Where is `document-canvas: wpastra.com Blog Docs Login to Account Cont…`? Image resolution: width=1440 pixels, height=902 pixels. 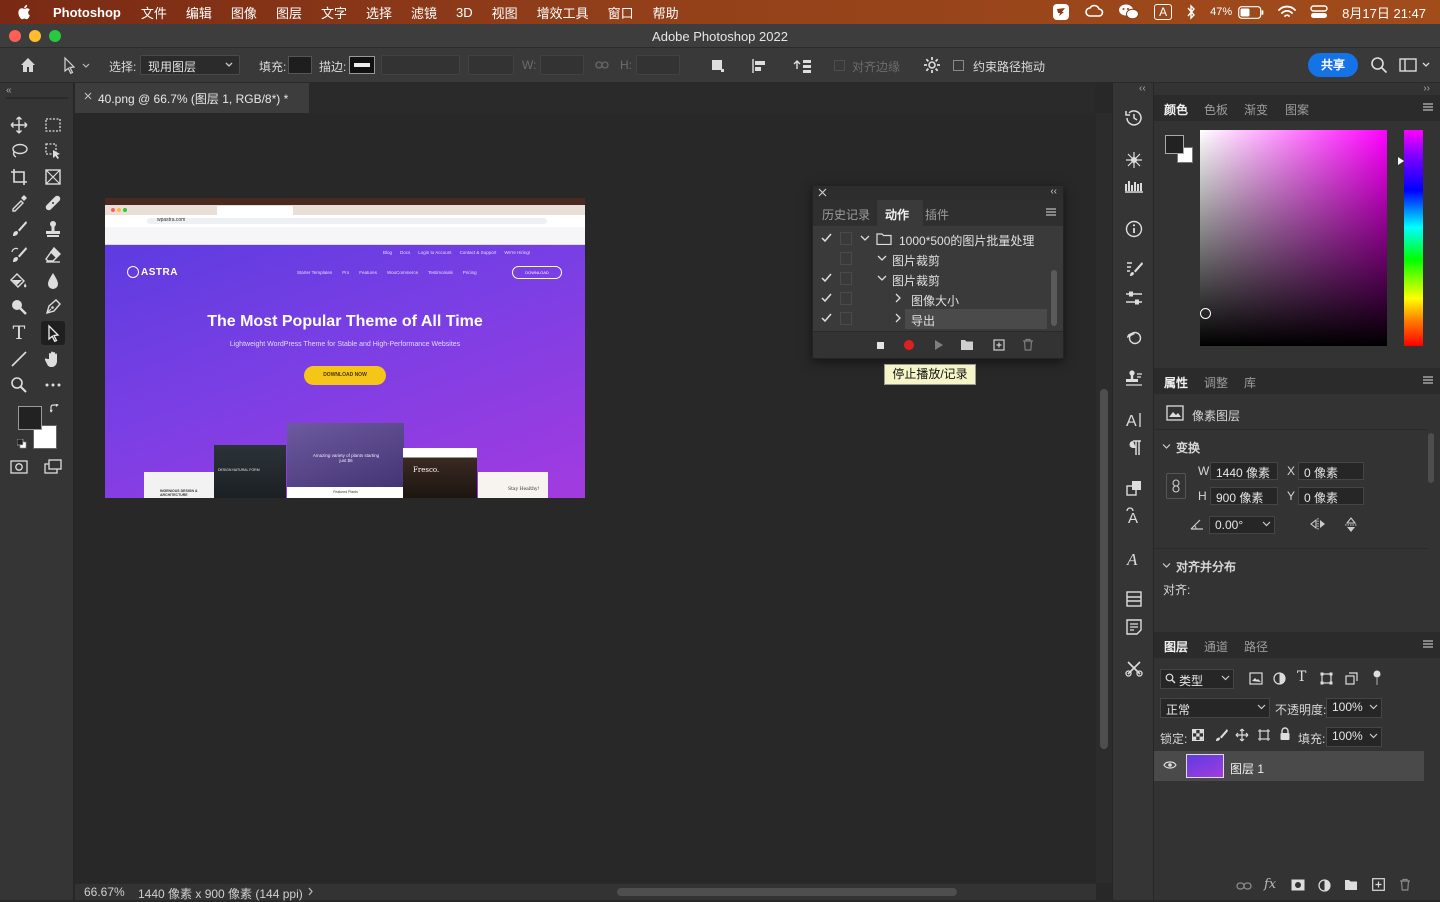
document-canvas: wpastra.com Blog Docs Login to Account Cont… is located at coordinates (345, 348).